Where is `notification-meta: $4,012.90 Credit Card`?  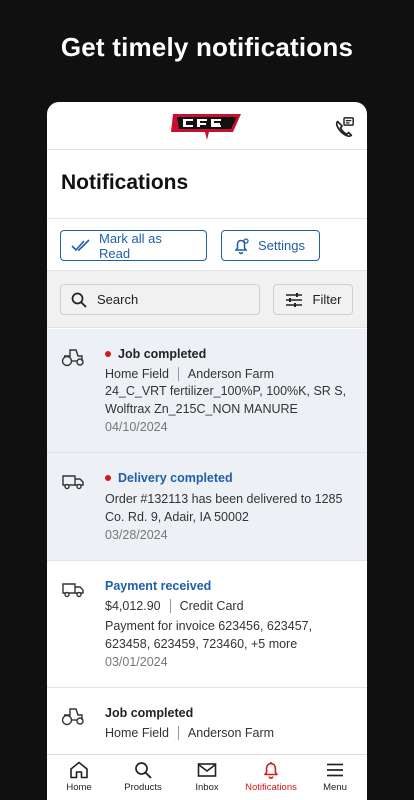
notification-meta: $4,012.90 Credit Card is located at coordinates (228, 606).